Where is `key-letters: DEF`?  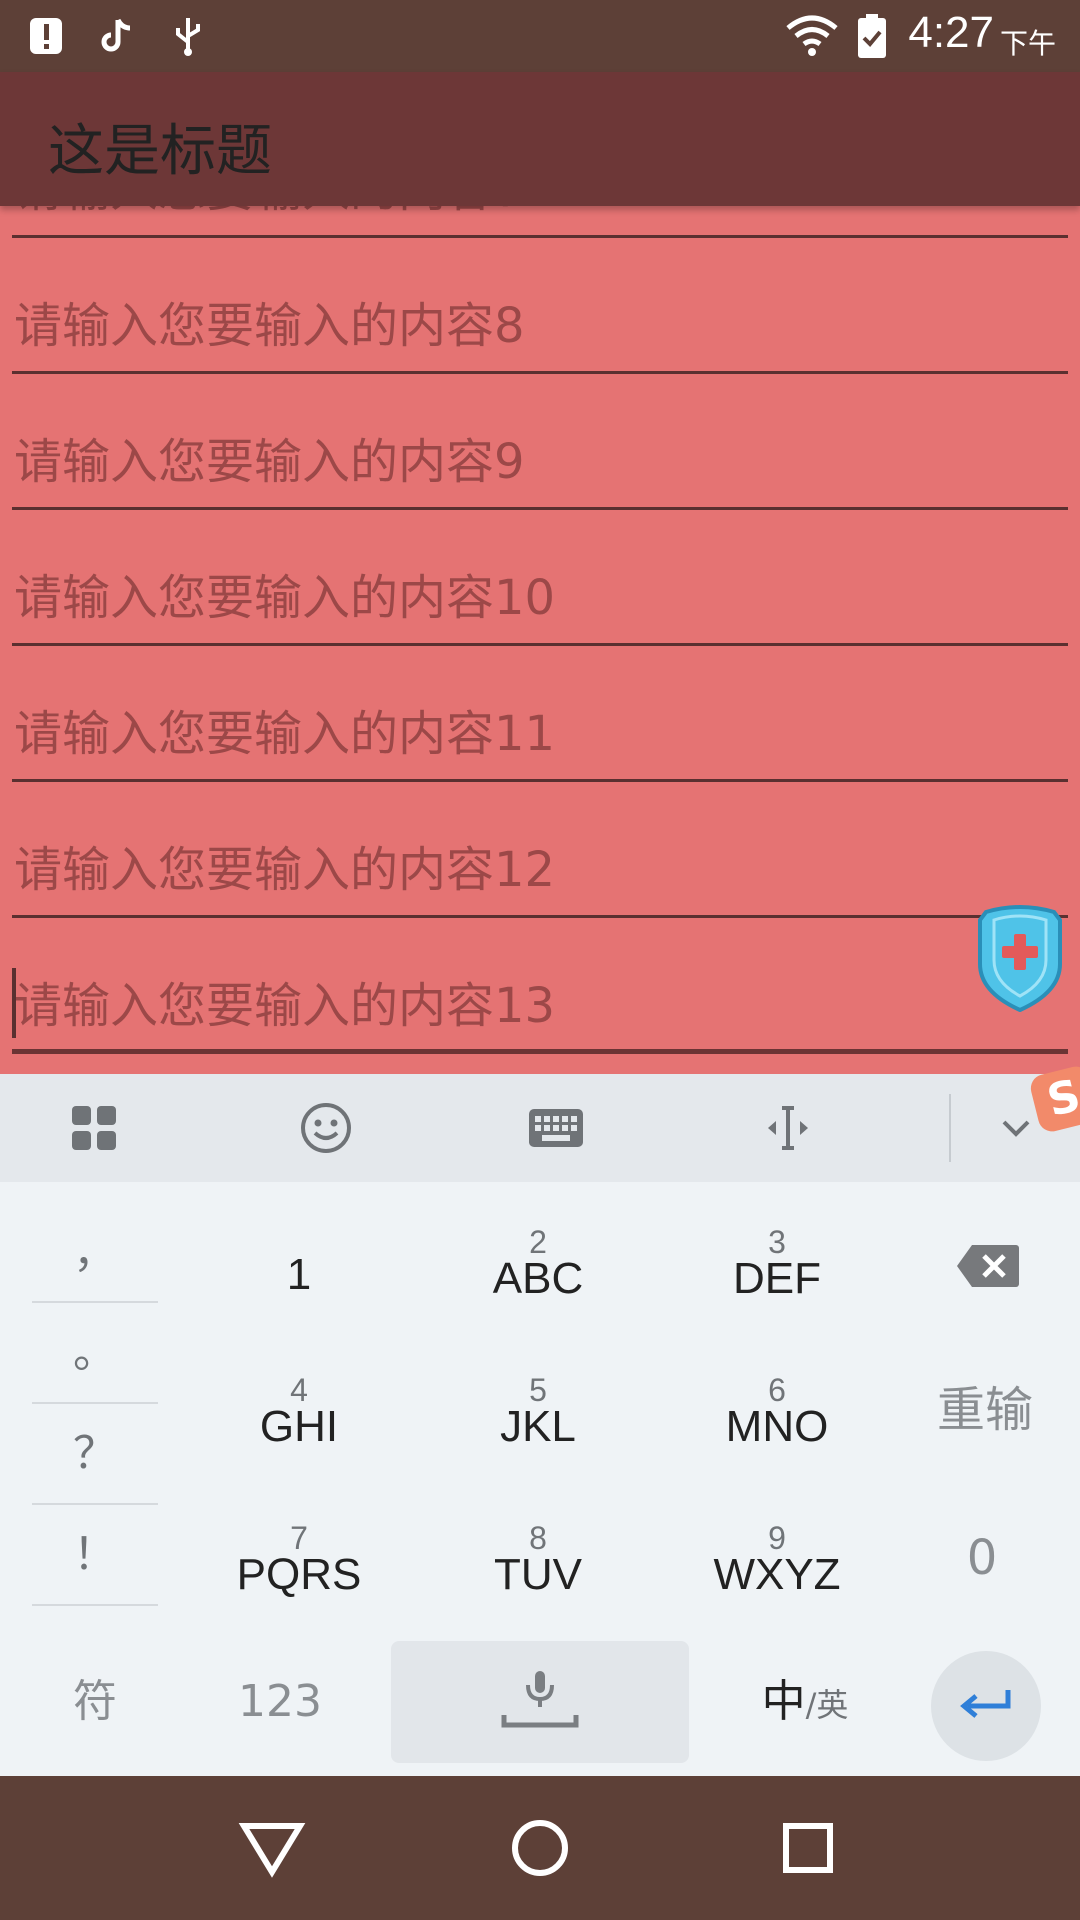
key-letters: DEF is located at coordinates (777, 1278).